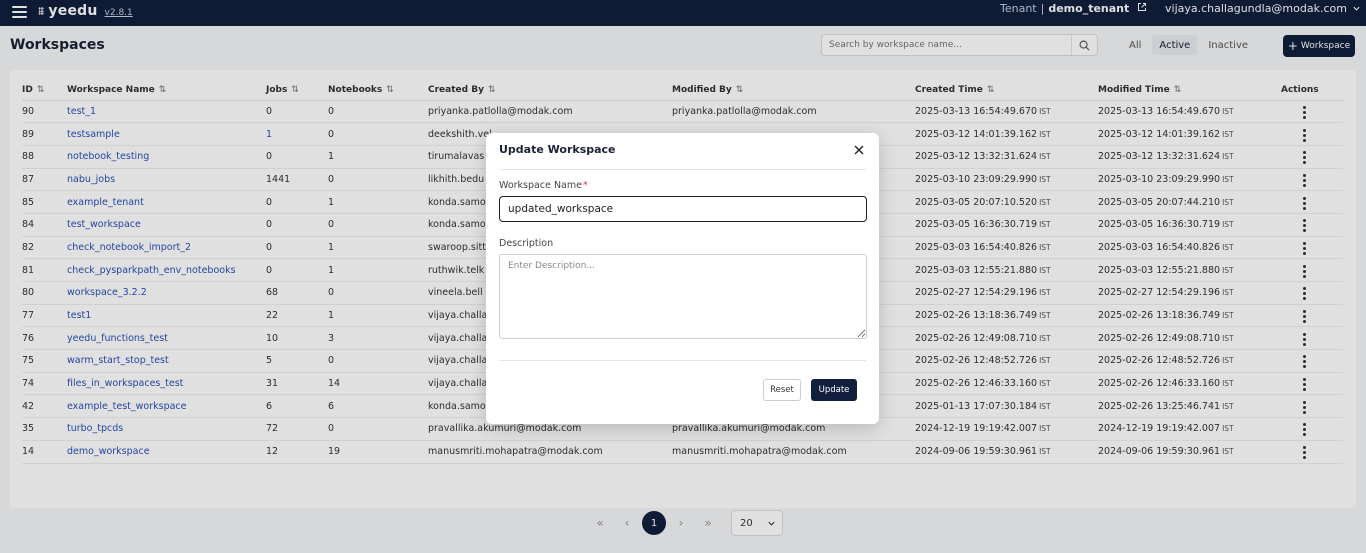 Image resolution: width=1366 pixels, height=553 pixels. What do you see at coordinates (557, 149) in the screenshot?
I see `modal-title: Update Workspace` at bounding box center [557, 149].